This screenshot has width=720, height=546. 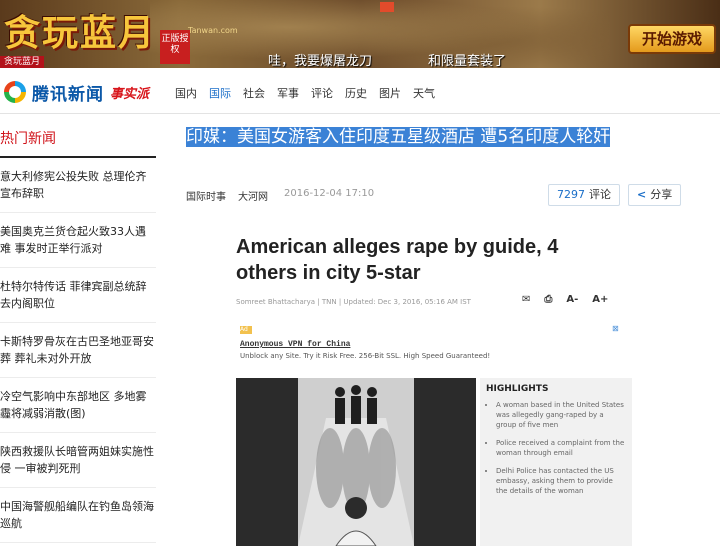 I want to click on hot-news-item: 卡斯特罗骨灰在古巴圣地亚哥安葬 葬礼未对外开放, so click(x=78, y=350).